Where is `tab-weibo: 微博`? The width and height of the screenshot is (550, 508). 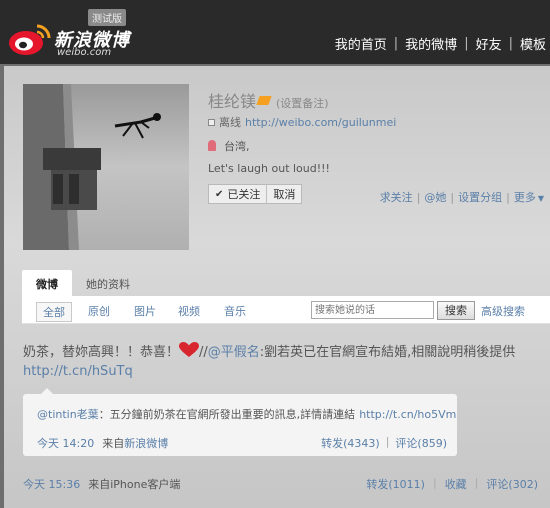
tab-weibo: 微博 is located at coordinates (47, 283).